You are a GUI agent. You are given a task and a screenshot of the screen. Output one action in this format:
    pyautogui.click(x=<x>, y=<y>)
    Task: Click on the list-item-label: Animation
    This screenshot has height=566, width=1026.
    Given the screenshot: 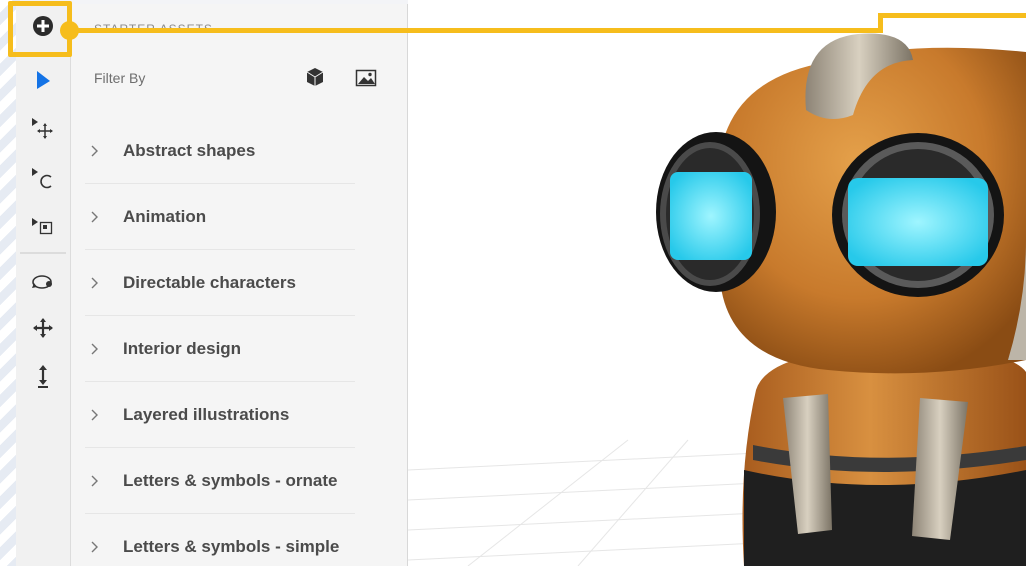 What is the action you would take?
    pyautogui.click(x=165, y=216)
    